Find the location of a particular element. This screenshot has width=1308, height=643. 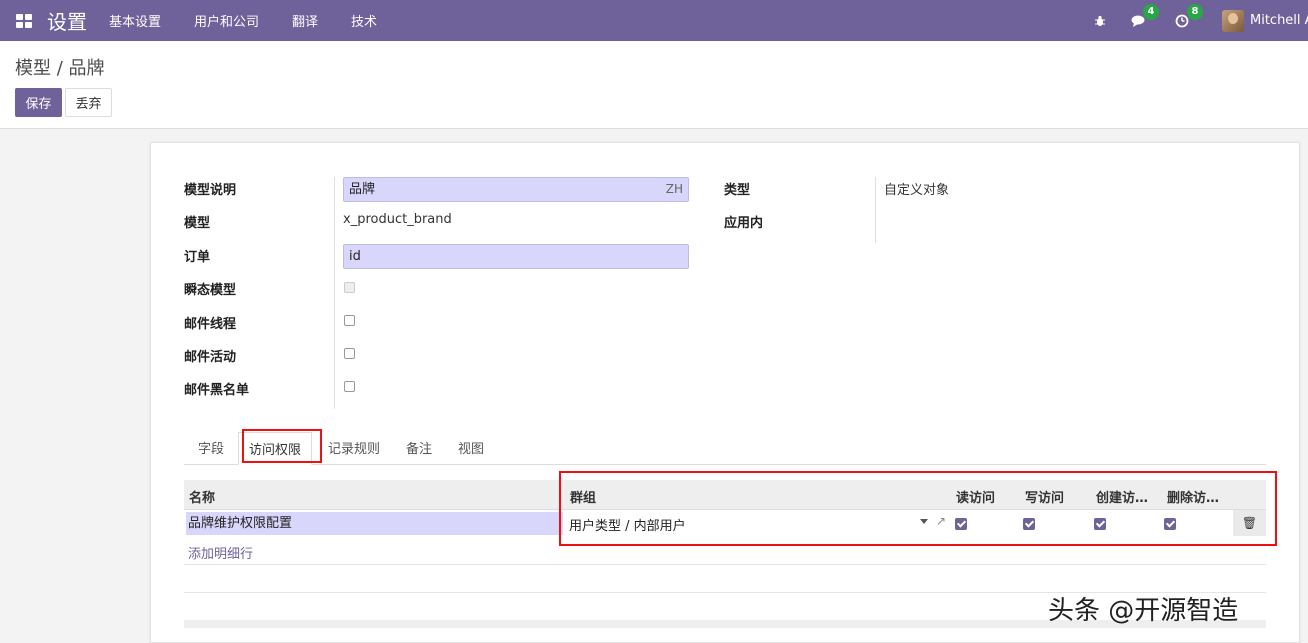

messages-count-badge: 4 is located at coordinates (1151, 11).